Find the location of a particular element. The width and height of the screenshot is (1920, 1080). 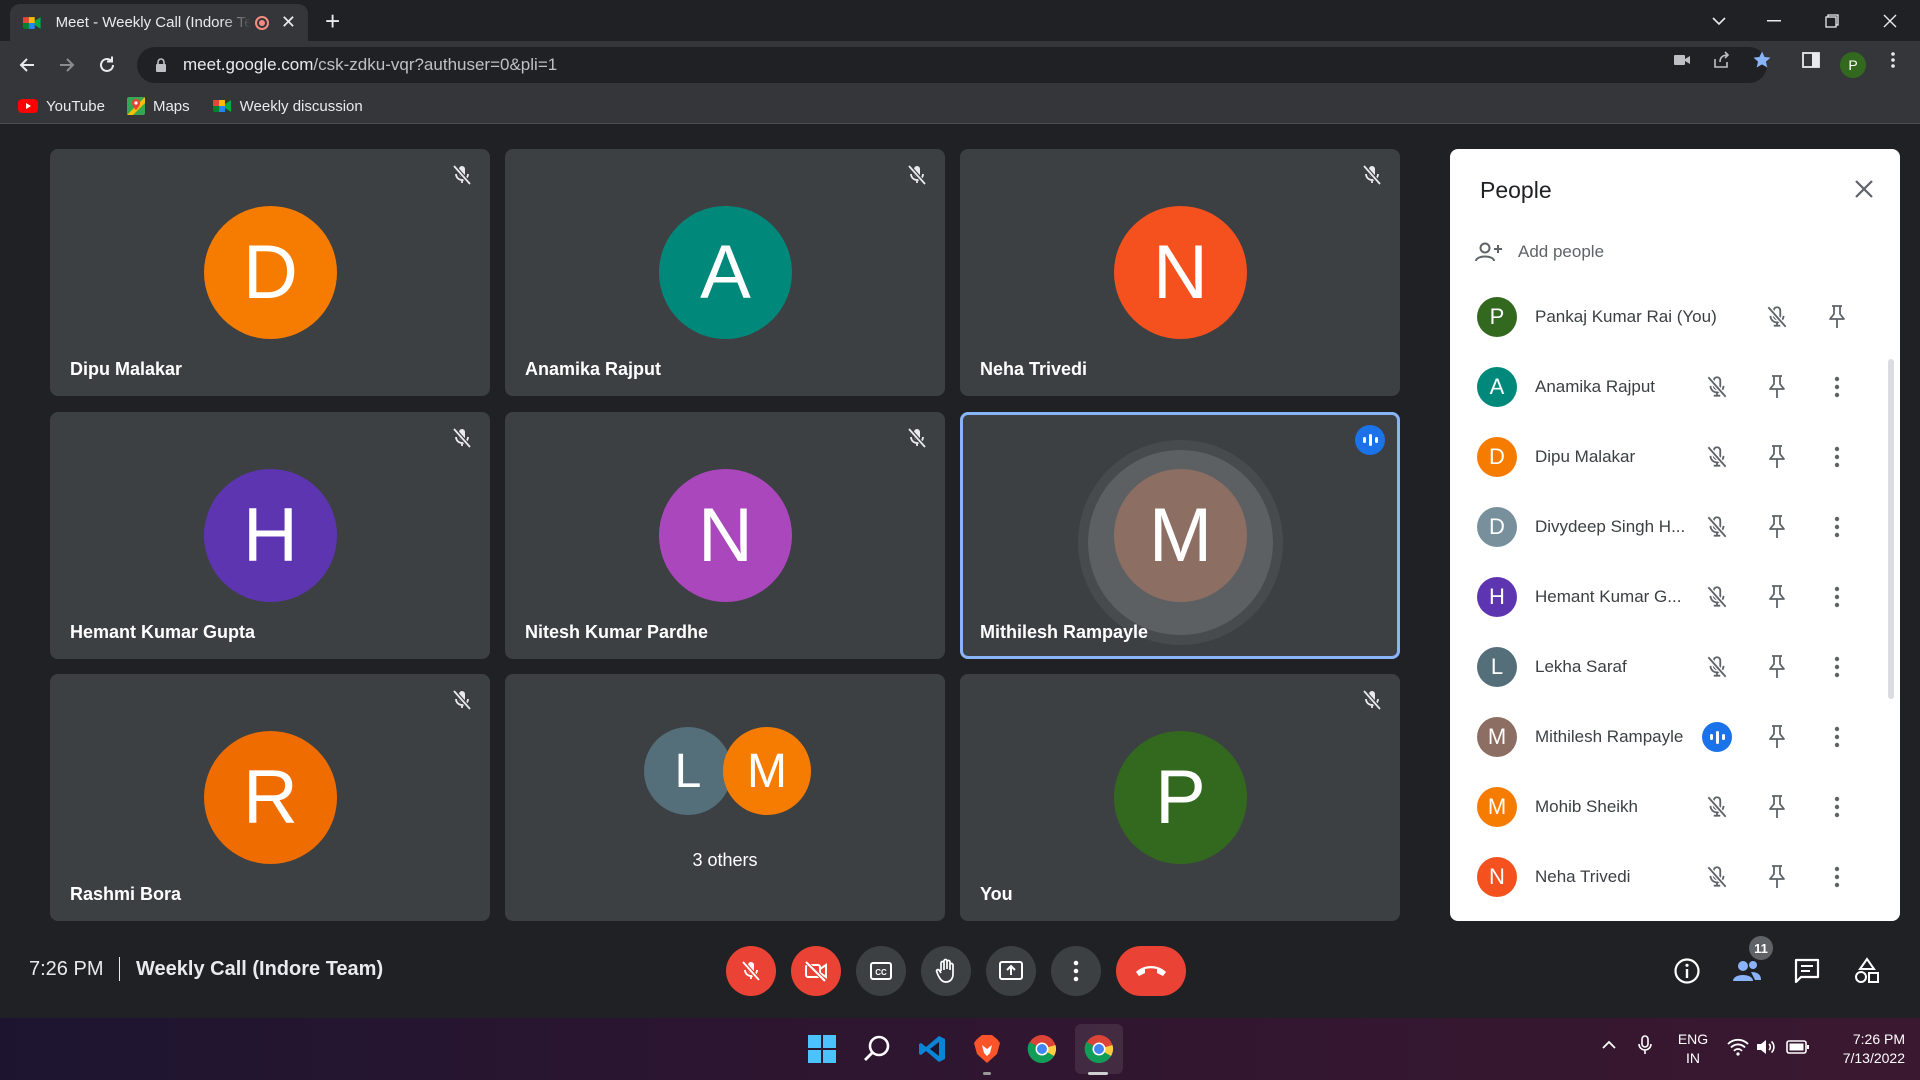

participant-row: L Lekha Saraf is located at coordinates (1670, 667).